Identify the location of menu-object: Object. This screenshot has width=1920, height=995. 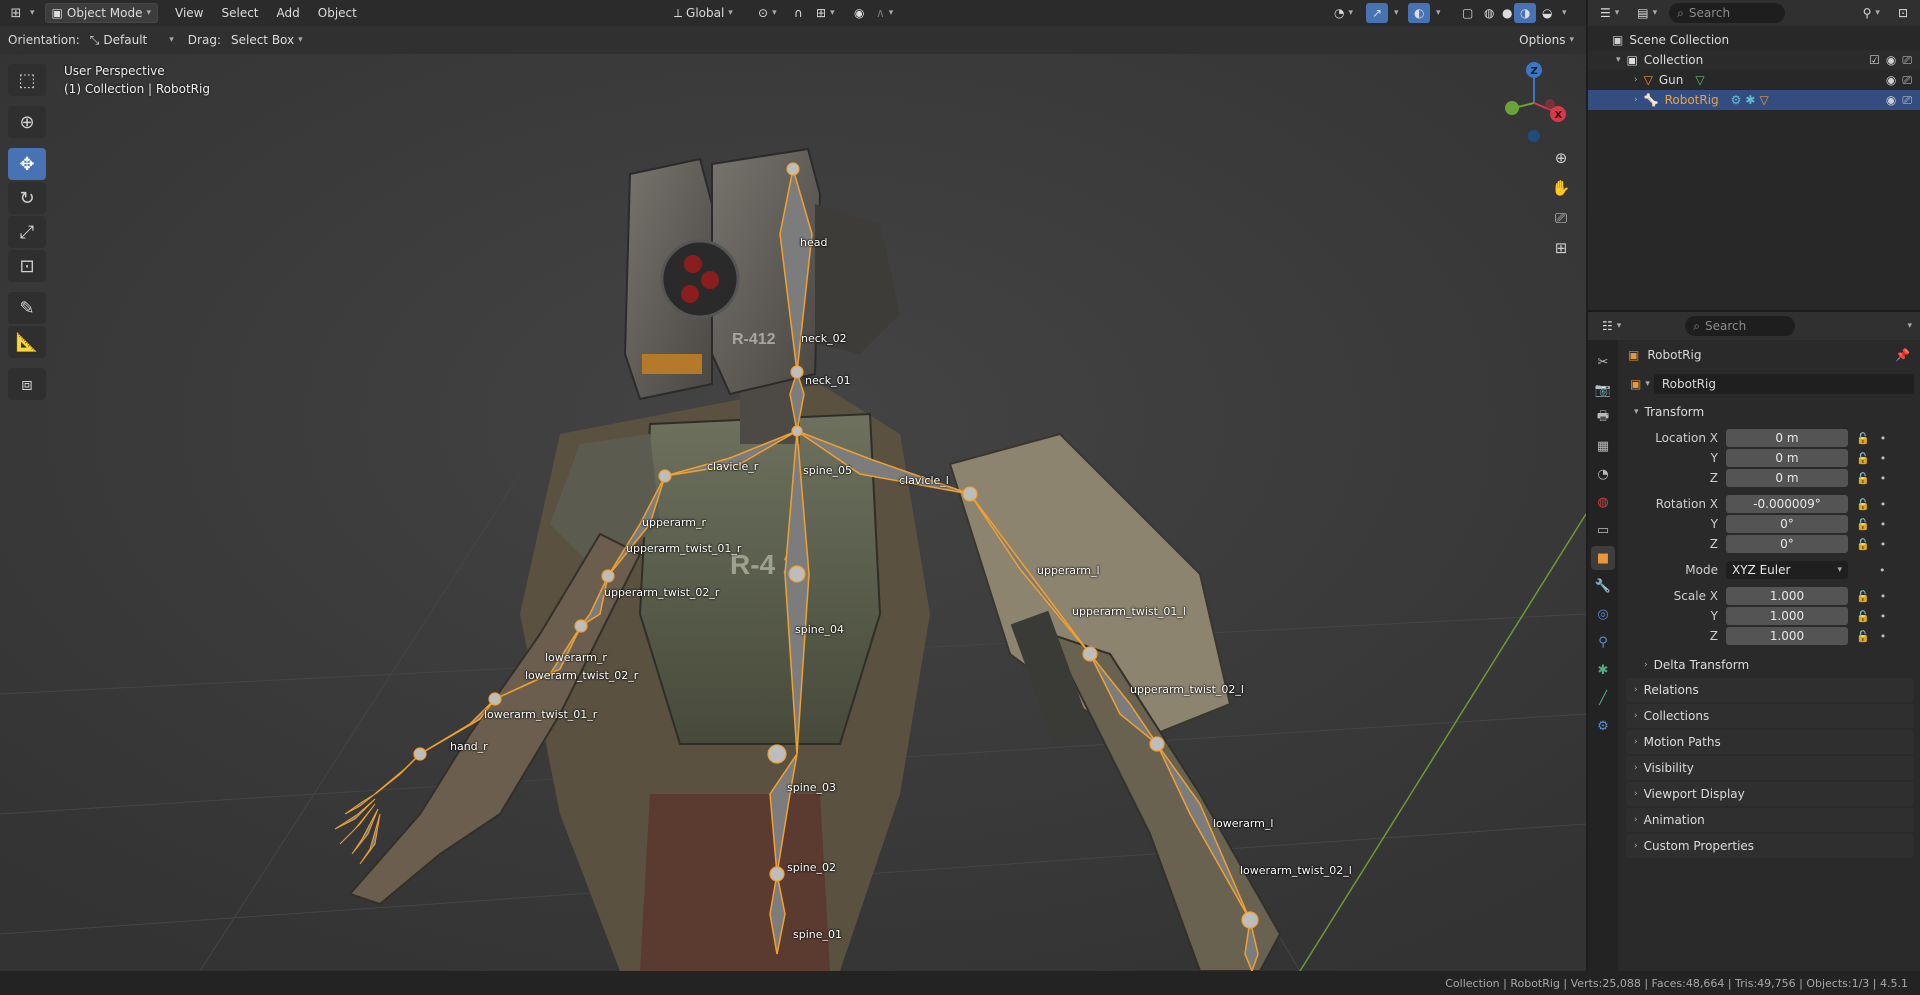
(337, 13).